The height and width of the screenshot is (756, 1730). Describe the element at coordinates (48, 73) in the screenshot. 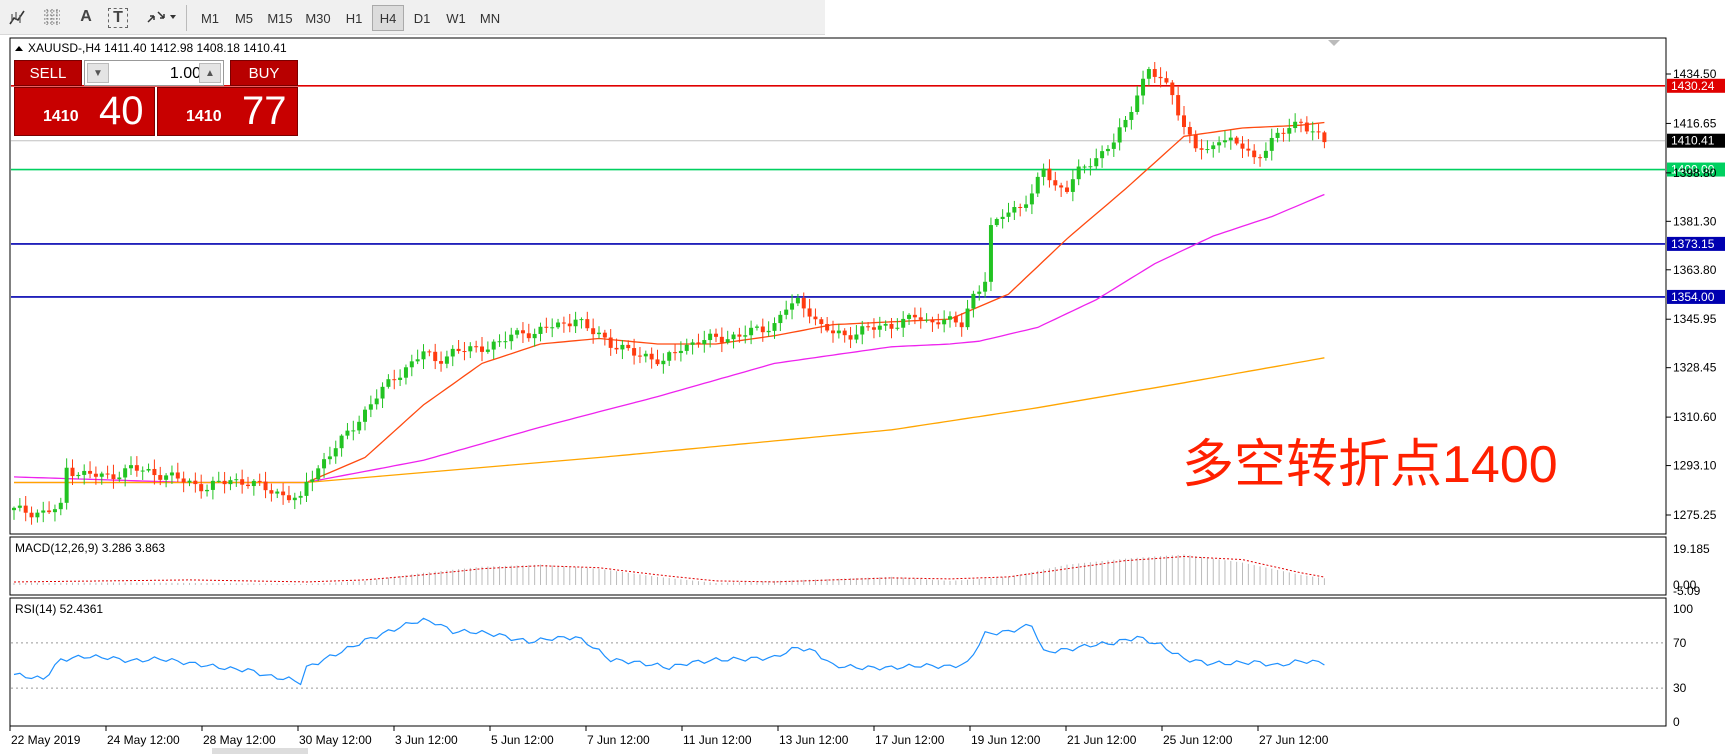

I see `sell-button: SELL` at that location.